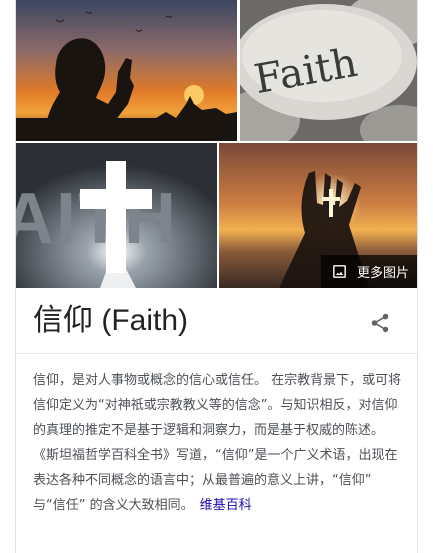 Image resolution: width=433 pixels, height=553 pixels. I want to click on image-icon, so click(339, 271).